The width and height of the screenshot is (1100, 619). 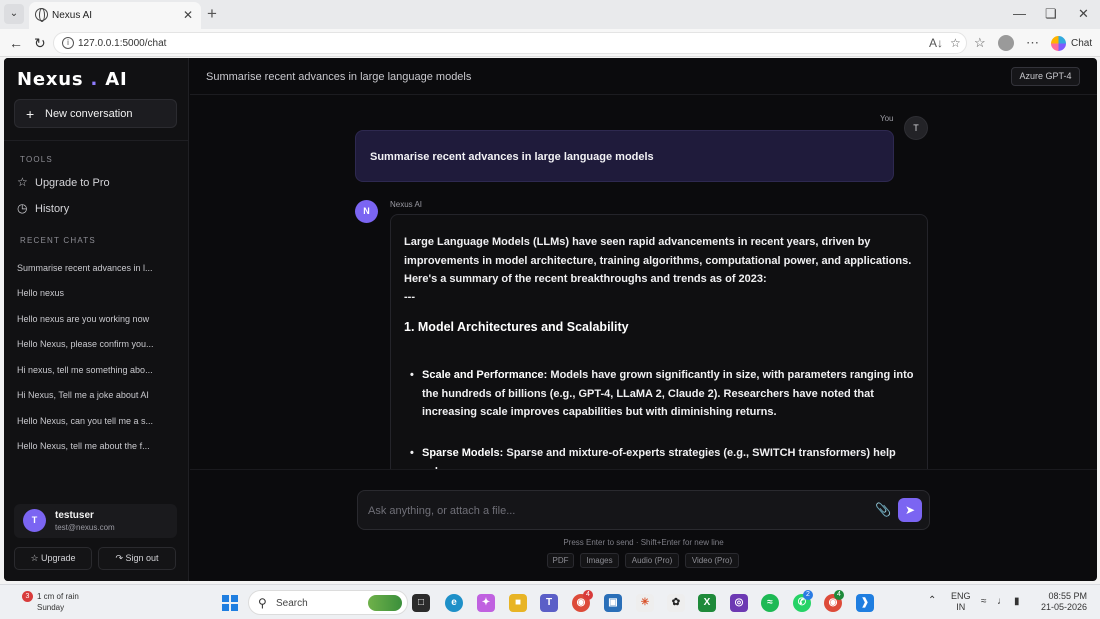 I want to click on window-close-icon: ✕, so click(x=1083, y=14).